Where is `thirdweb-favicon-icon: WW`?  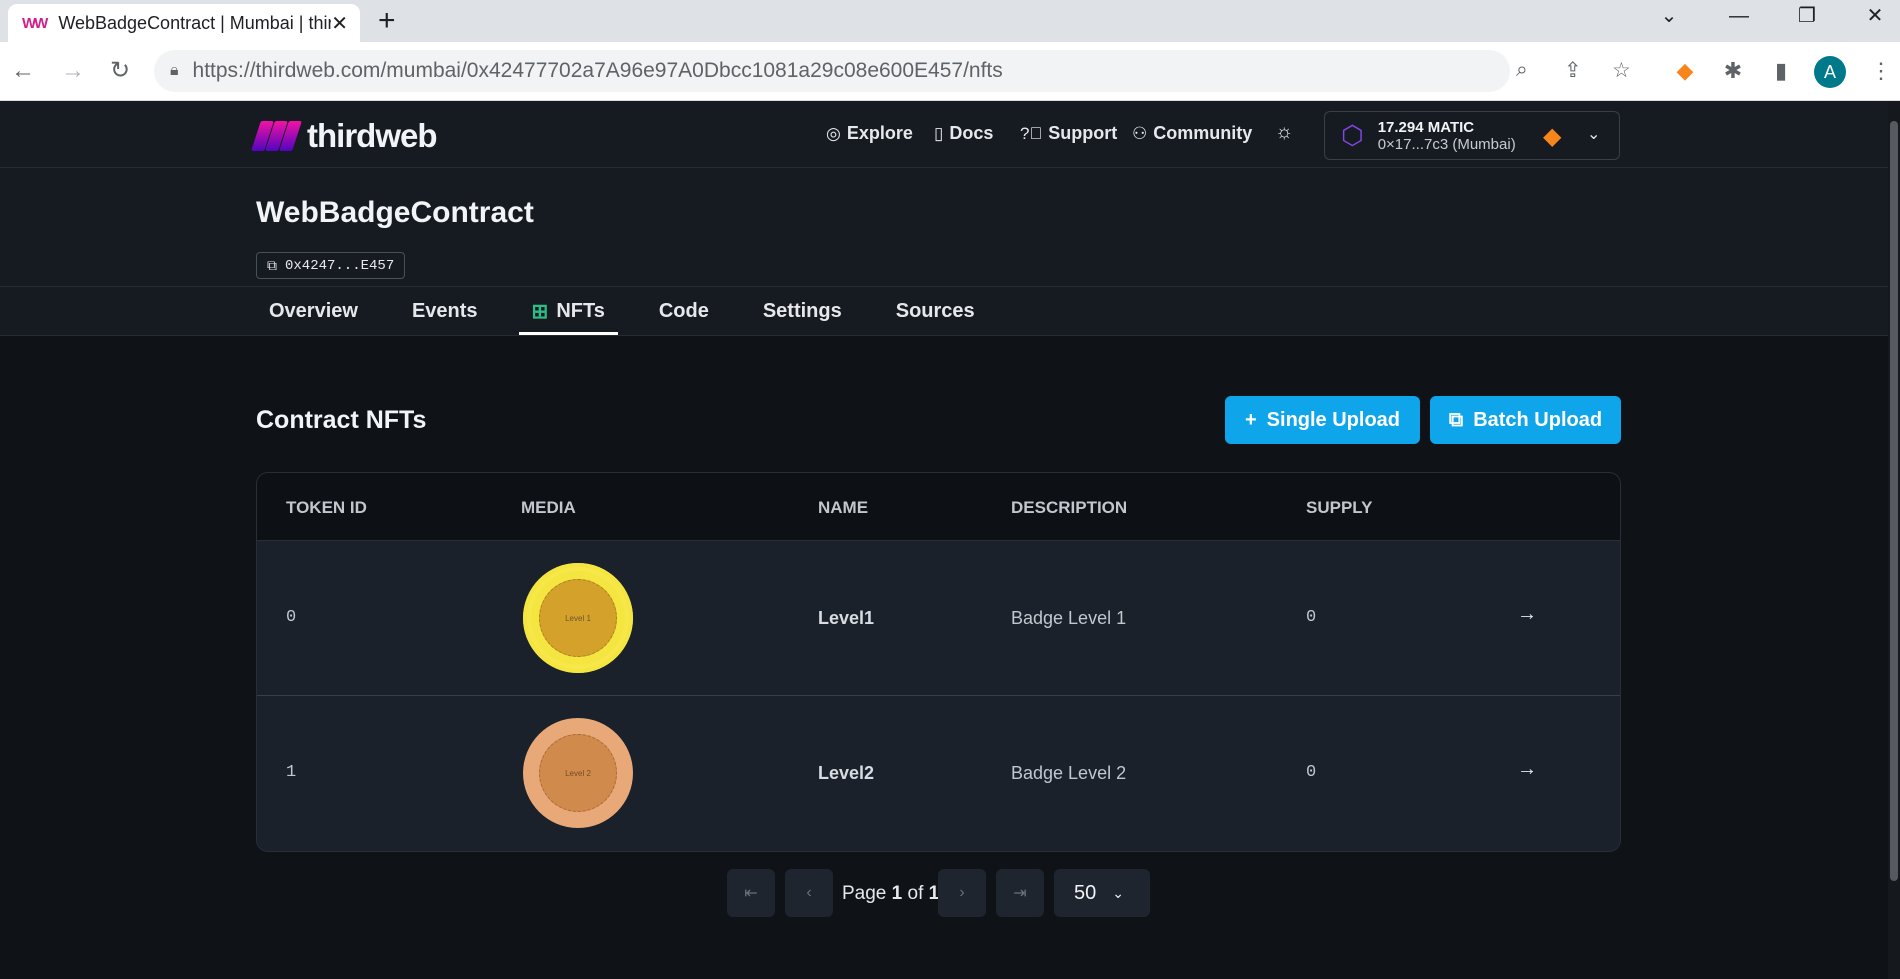 thirdweb-favicon-icon: WW is located at coordinates (35, 23).